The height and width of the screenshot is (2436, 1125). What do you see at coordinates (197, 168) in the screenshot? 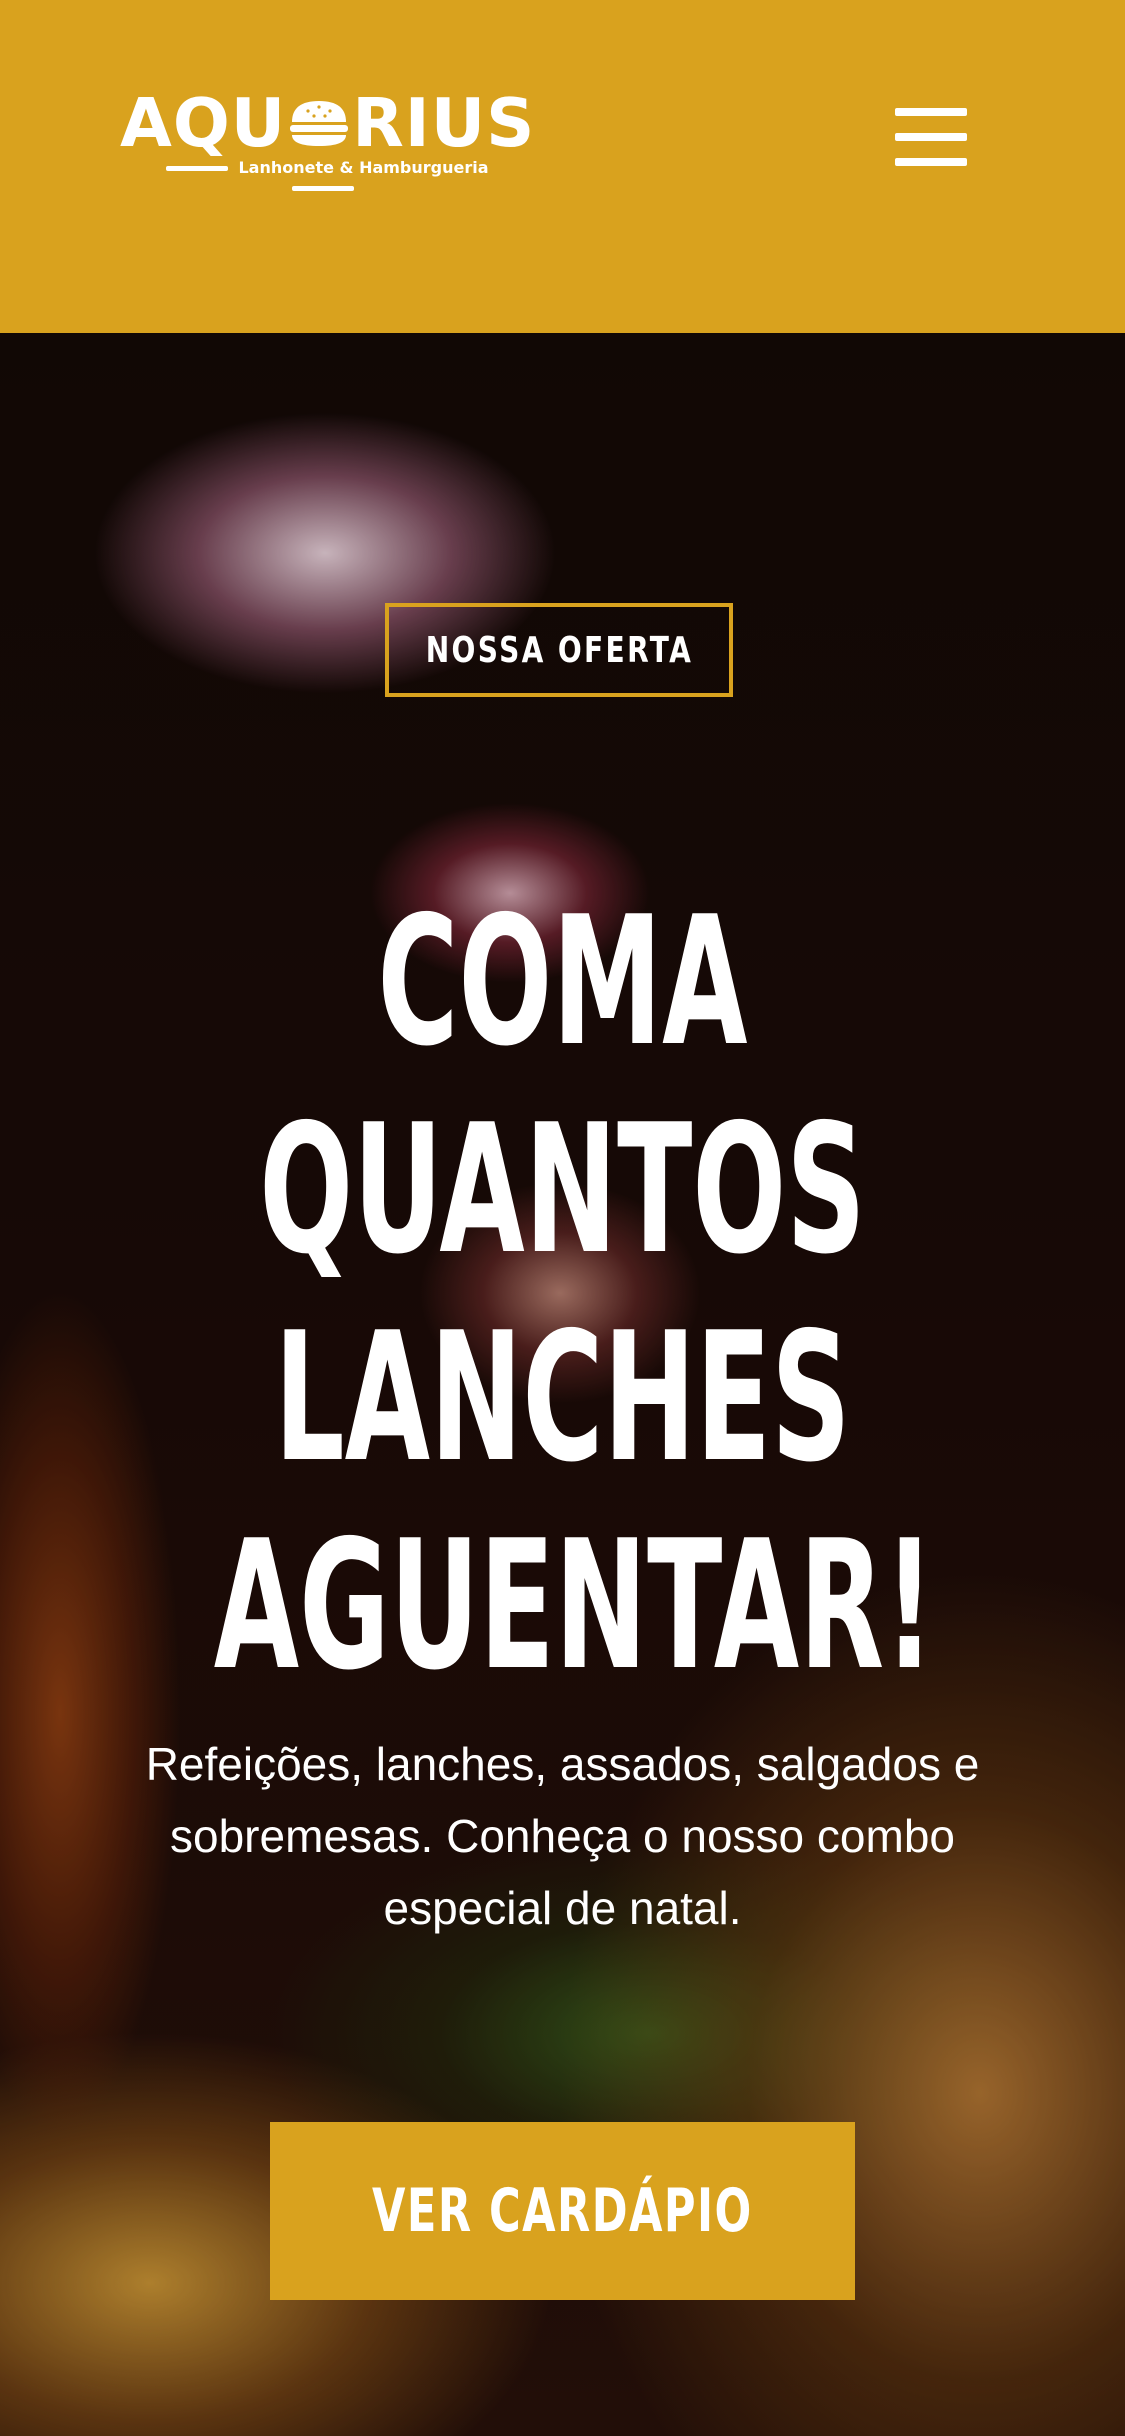
I see `tagline-divider-left` at bounding box center [197, 168].